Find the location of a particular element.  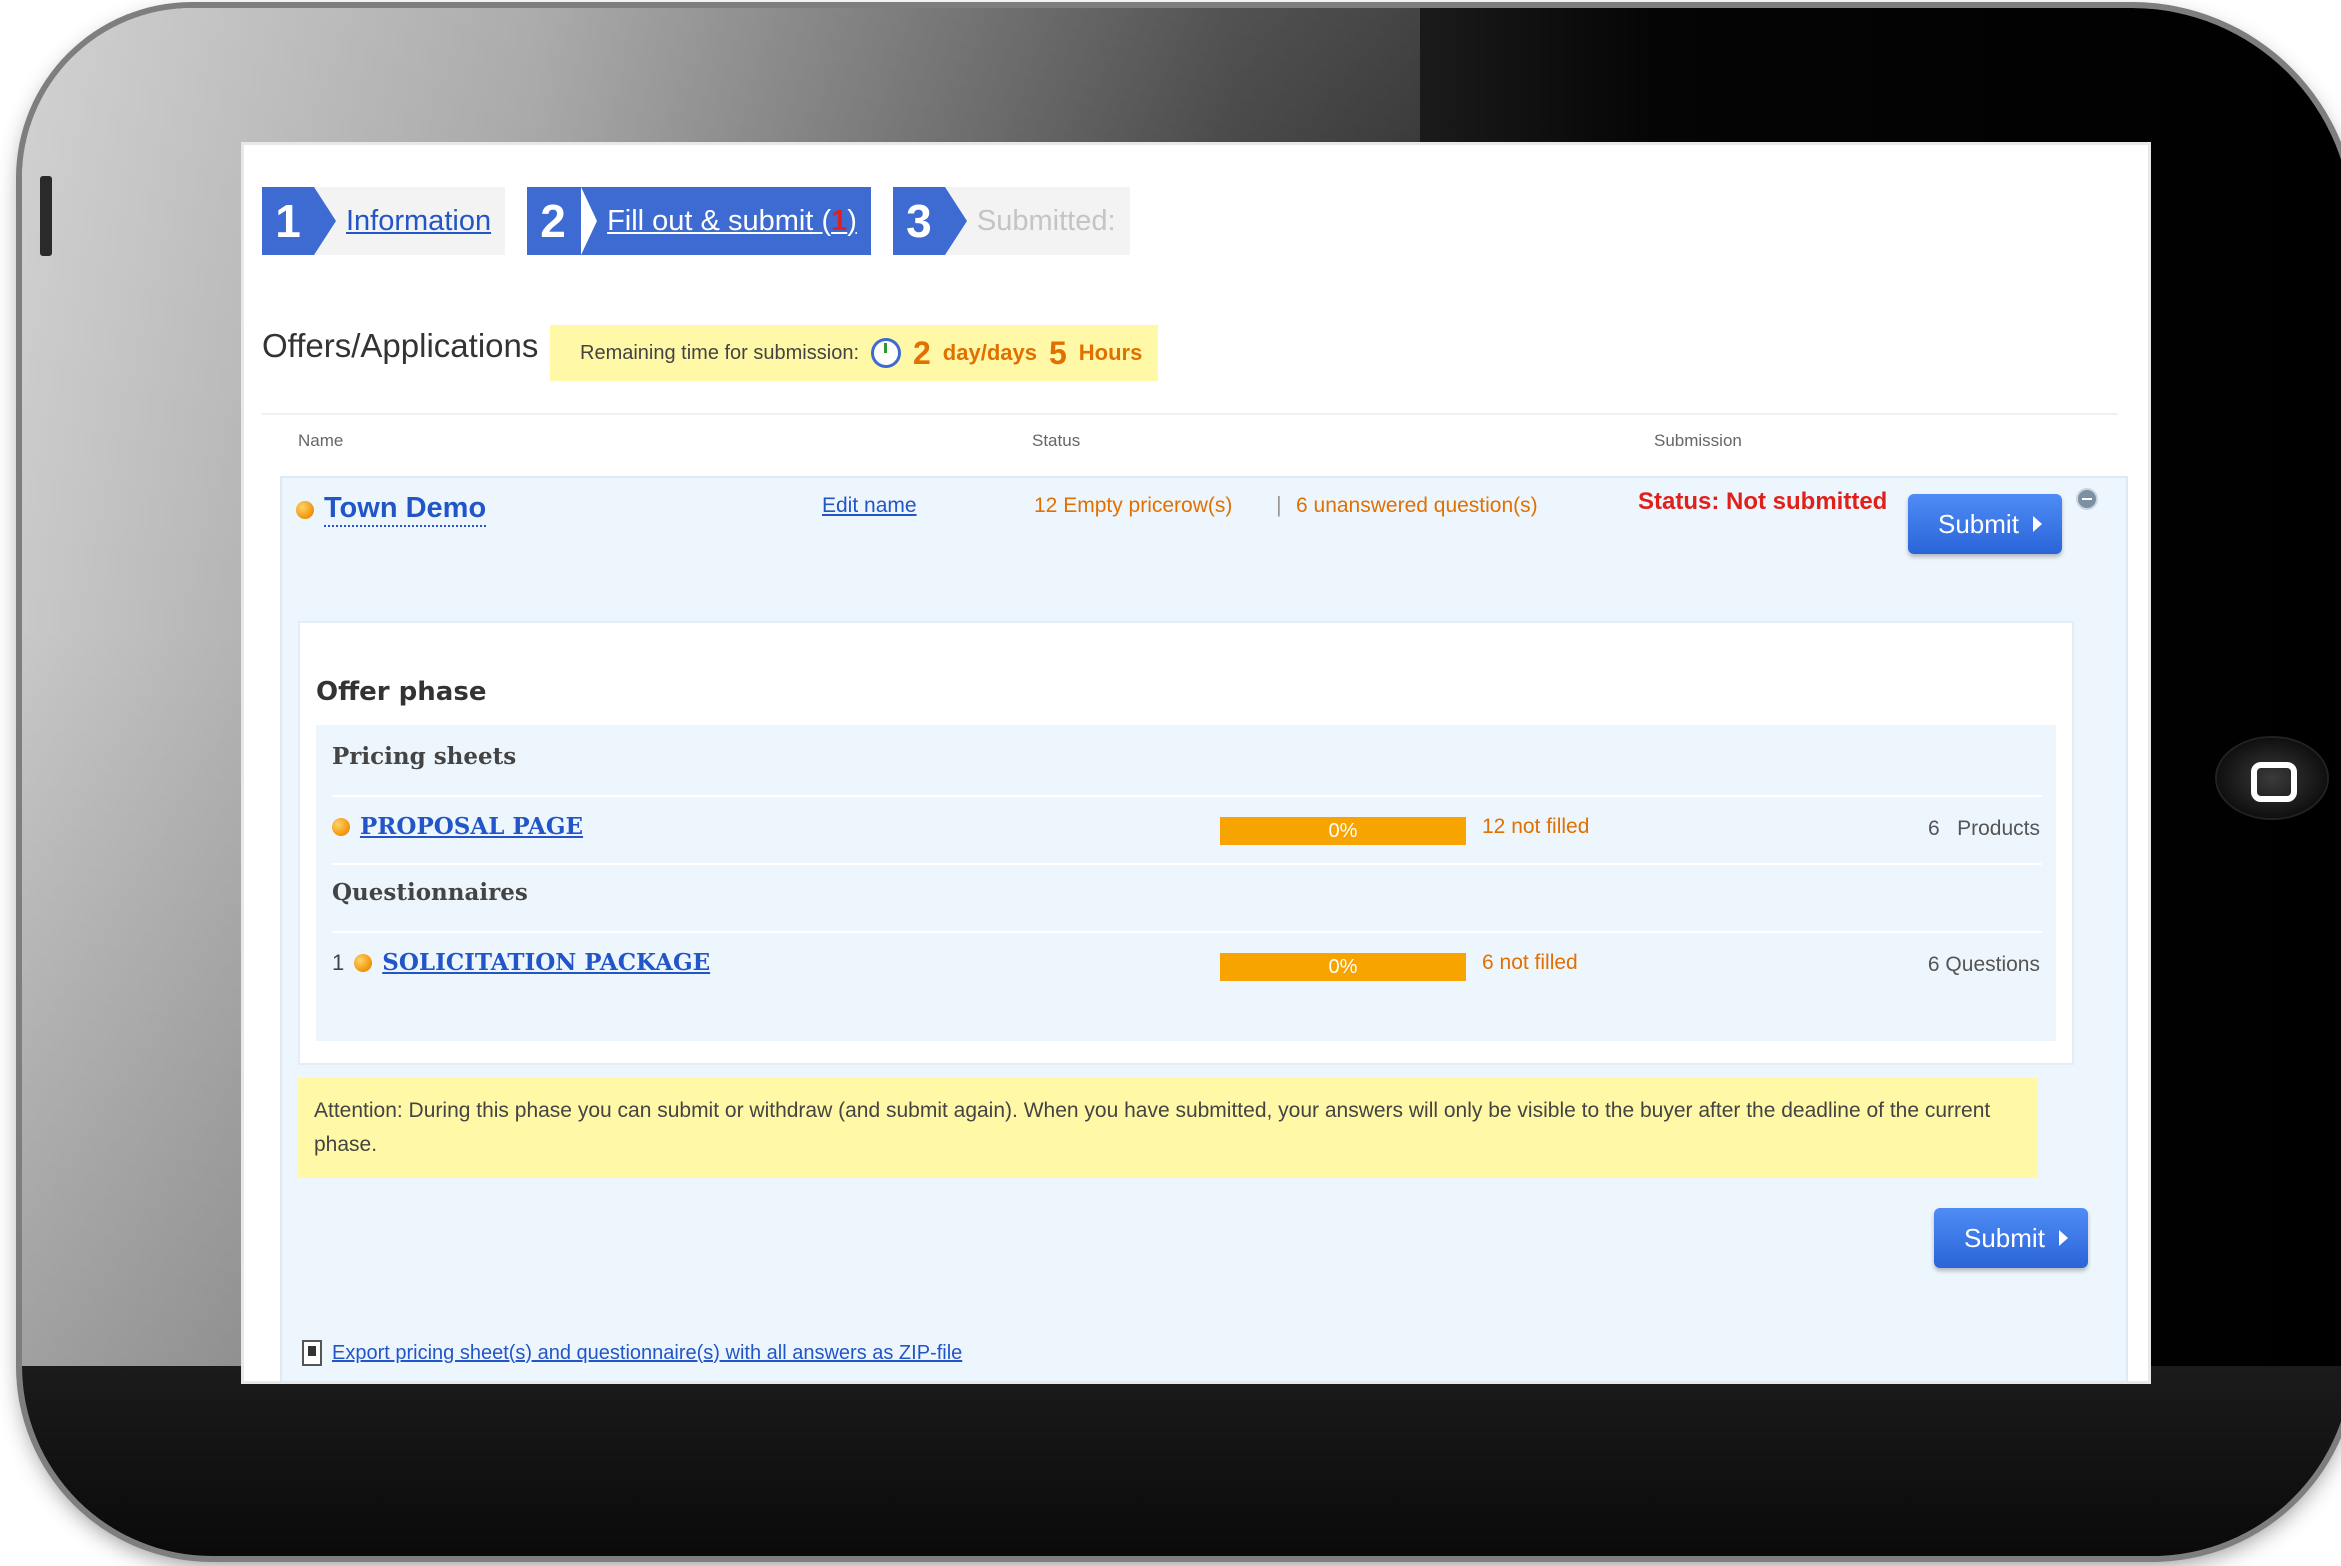

step-fill-out-submit: 2 Fill out & submit (1) is located at coordinates (699, 221).